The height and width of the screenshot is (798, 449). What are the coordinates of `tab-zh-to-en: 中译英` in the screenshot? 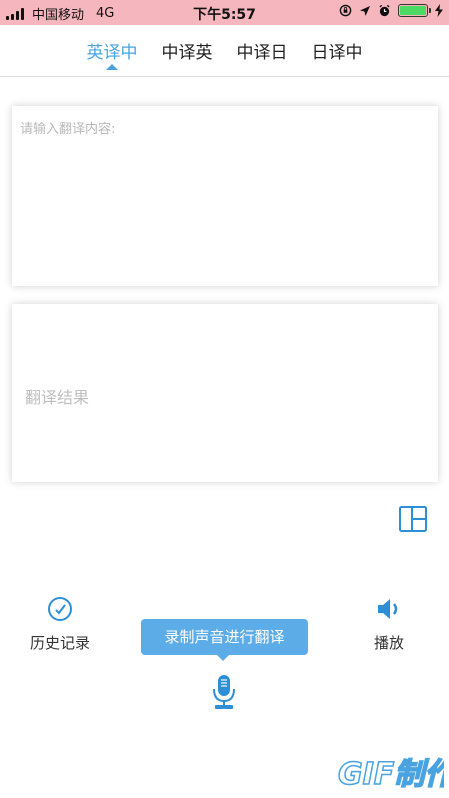 It's located at (187, 52).